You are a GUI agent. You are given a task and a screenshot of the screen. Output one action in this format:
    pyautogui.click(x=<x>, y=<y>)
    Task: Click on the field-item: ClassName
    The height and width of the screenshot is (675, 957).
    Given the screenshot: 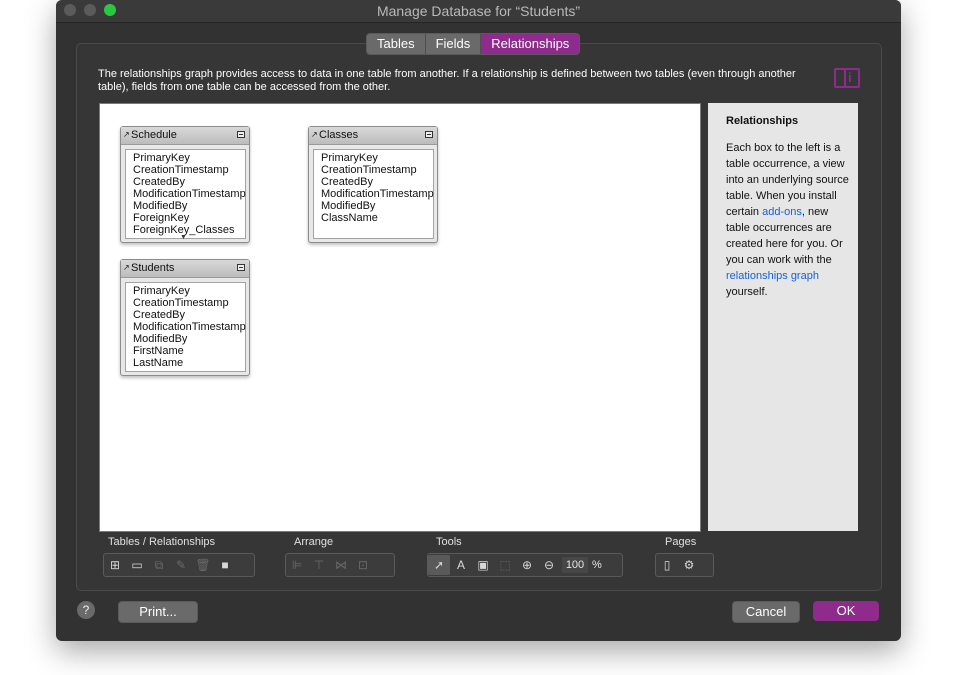 What is the action you would take?
    pyautogui.click(x=377, y=218)
    